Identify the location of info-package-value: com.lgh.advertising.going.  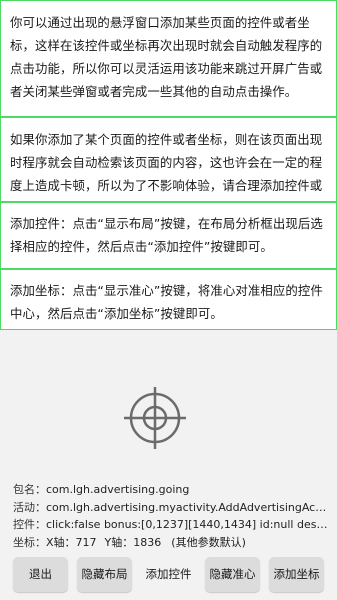
(118, 489).